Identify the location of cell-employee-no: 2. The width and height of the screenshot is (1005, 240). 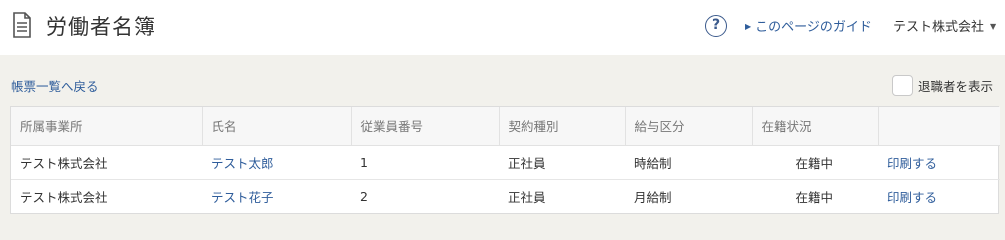
(364, 196).